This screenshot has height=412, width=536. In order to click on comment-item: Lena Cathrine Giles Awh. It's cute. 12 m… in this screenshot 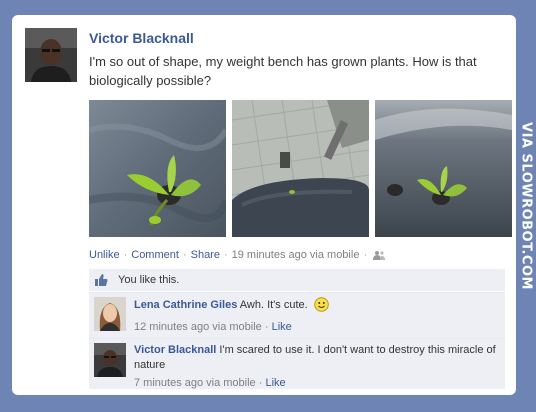, I will do `click(297, 315)`.